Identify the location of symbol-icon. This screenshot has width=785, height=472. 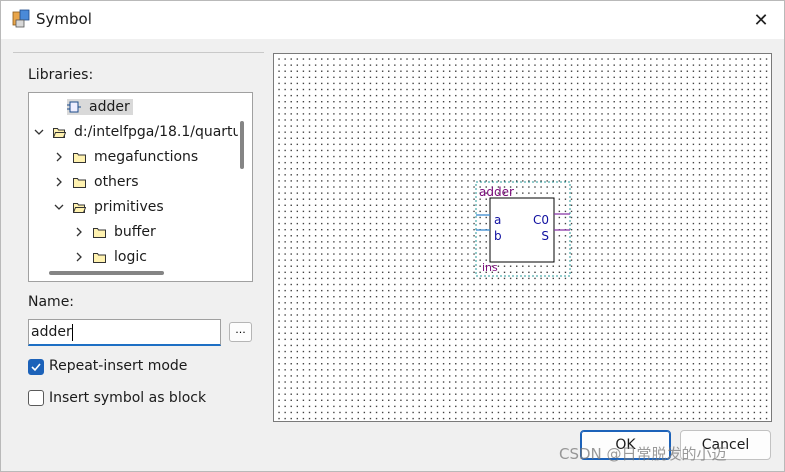
(74, 107).